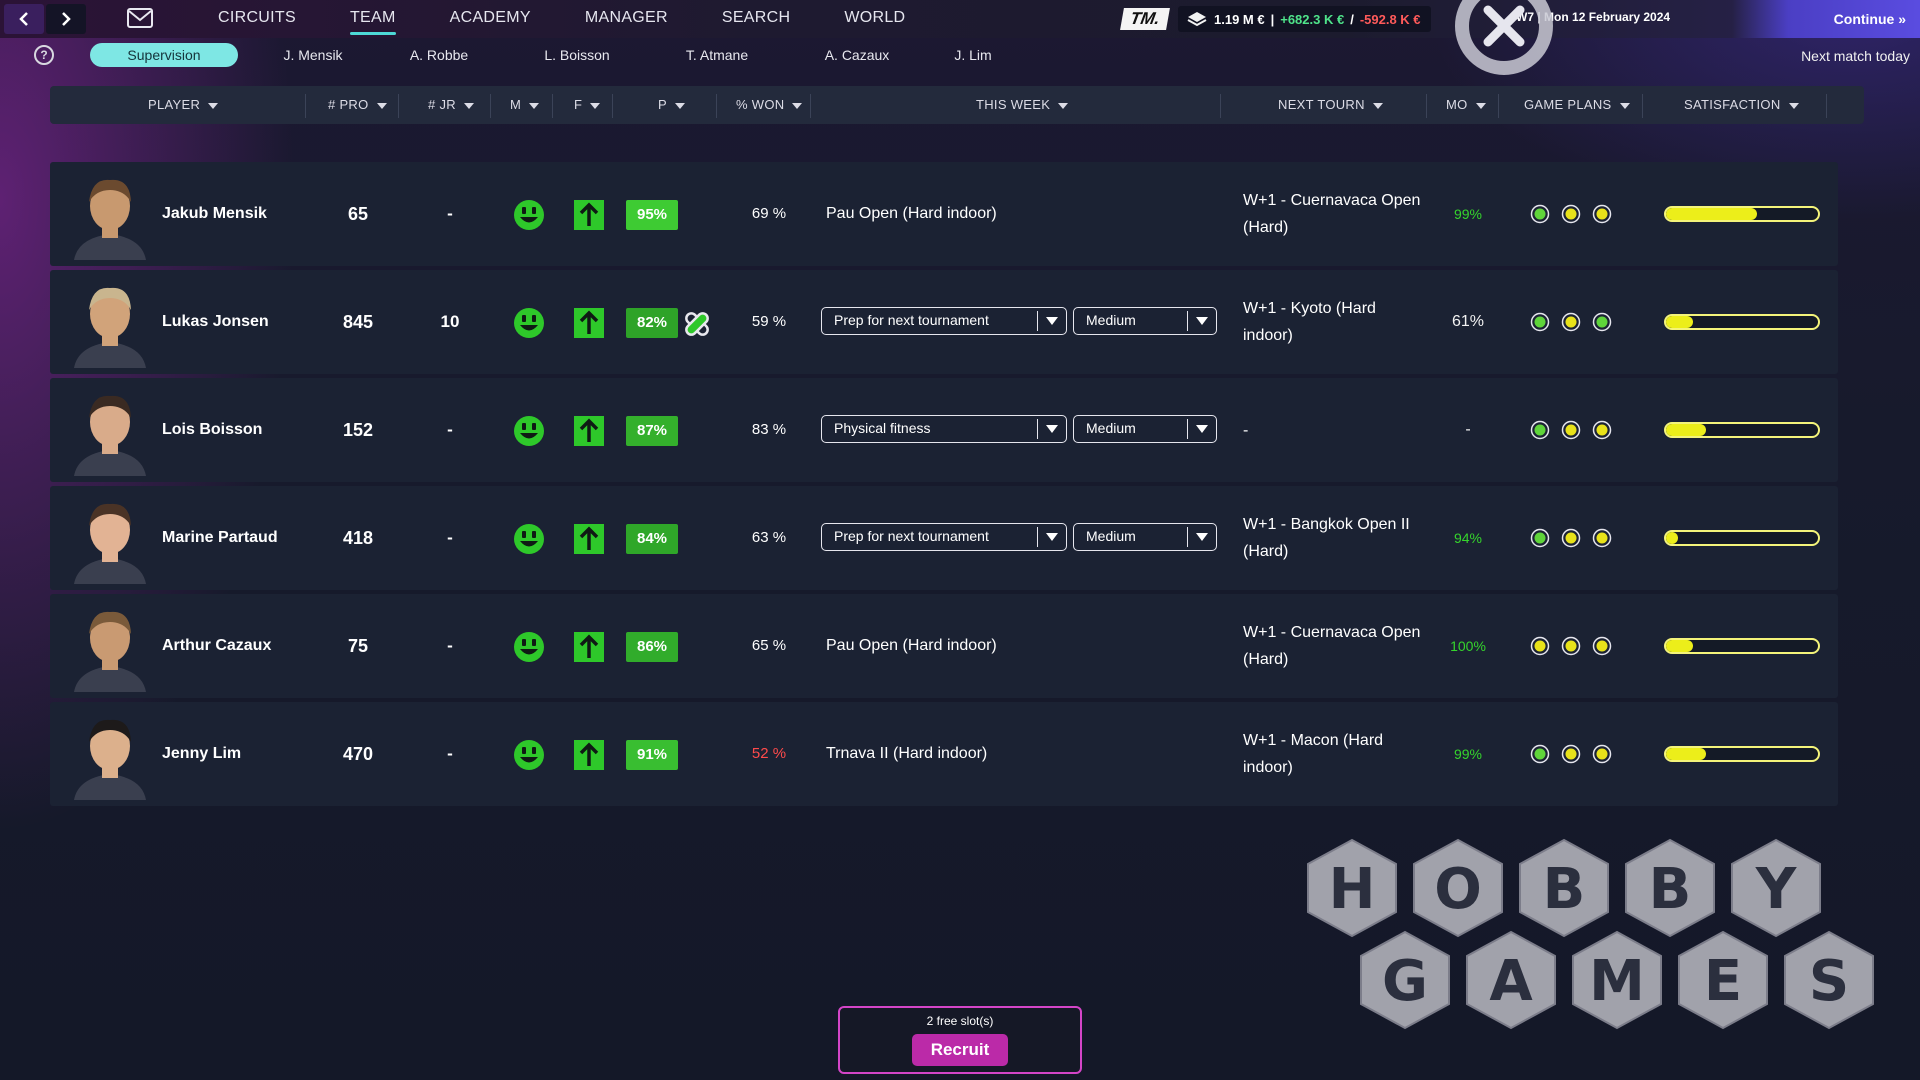 Image resolution: width=1920 pixels, height=1080 pixels. I want to click on physical-percent: 95%, so click(652, 215).